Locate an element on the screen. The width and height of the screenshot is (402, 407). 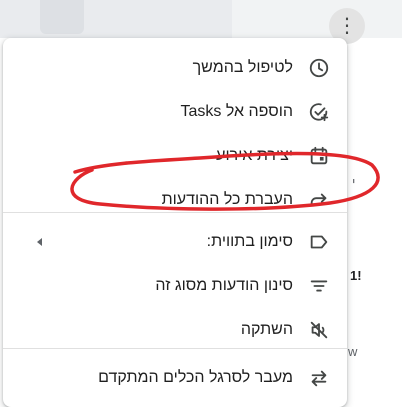
background-text: w is located at coordinates (353, 351).